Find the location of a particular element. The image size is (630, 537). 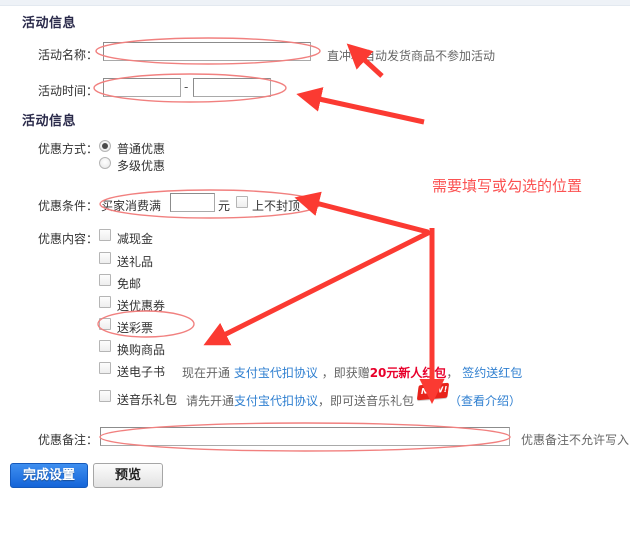

promo-condition-unit-text: 元 is located at coordinates (224, 206).